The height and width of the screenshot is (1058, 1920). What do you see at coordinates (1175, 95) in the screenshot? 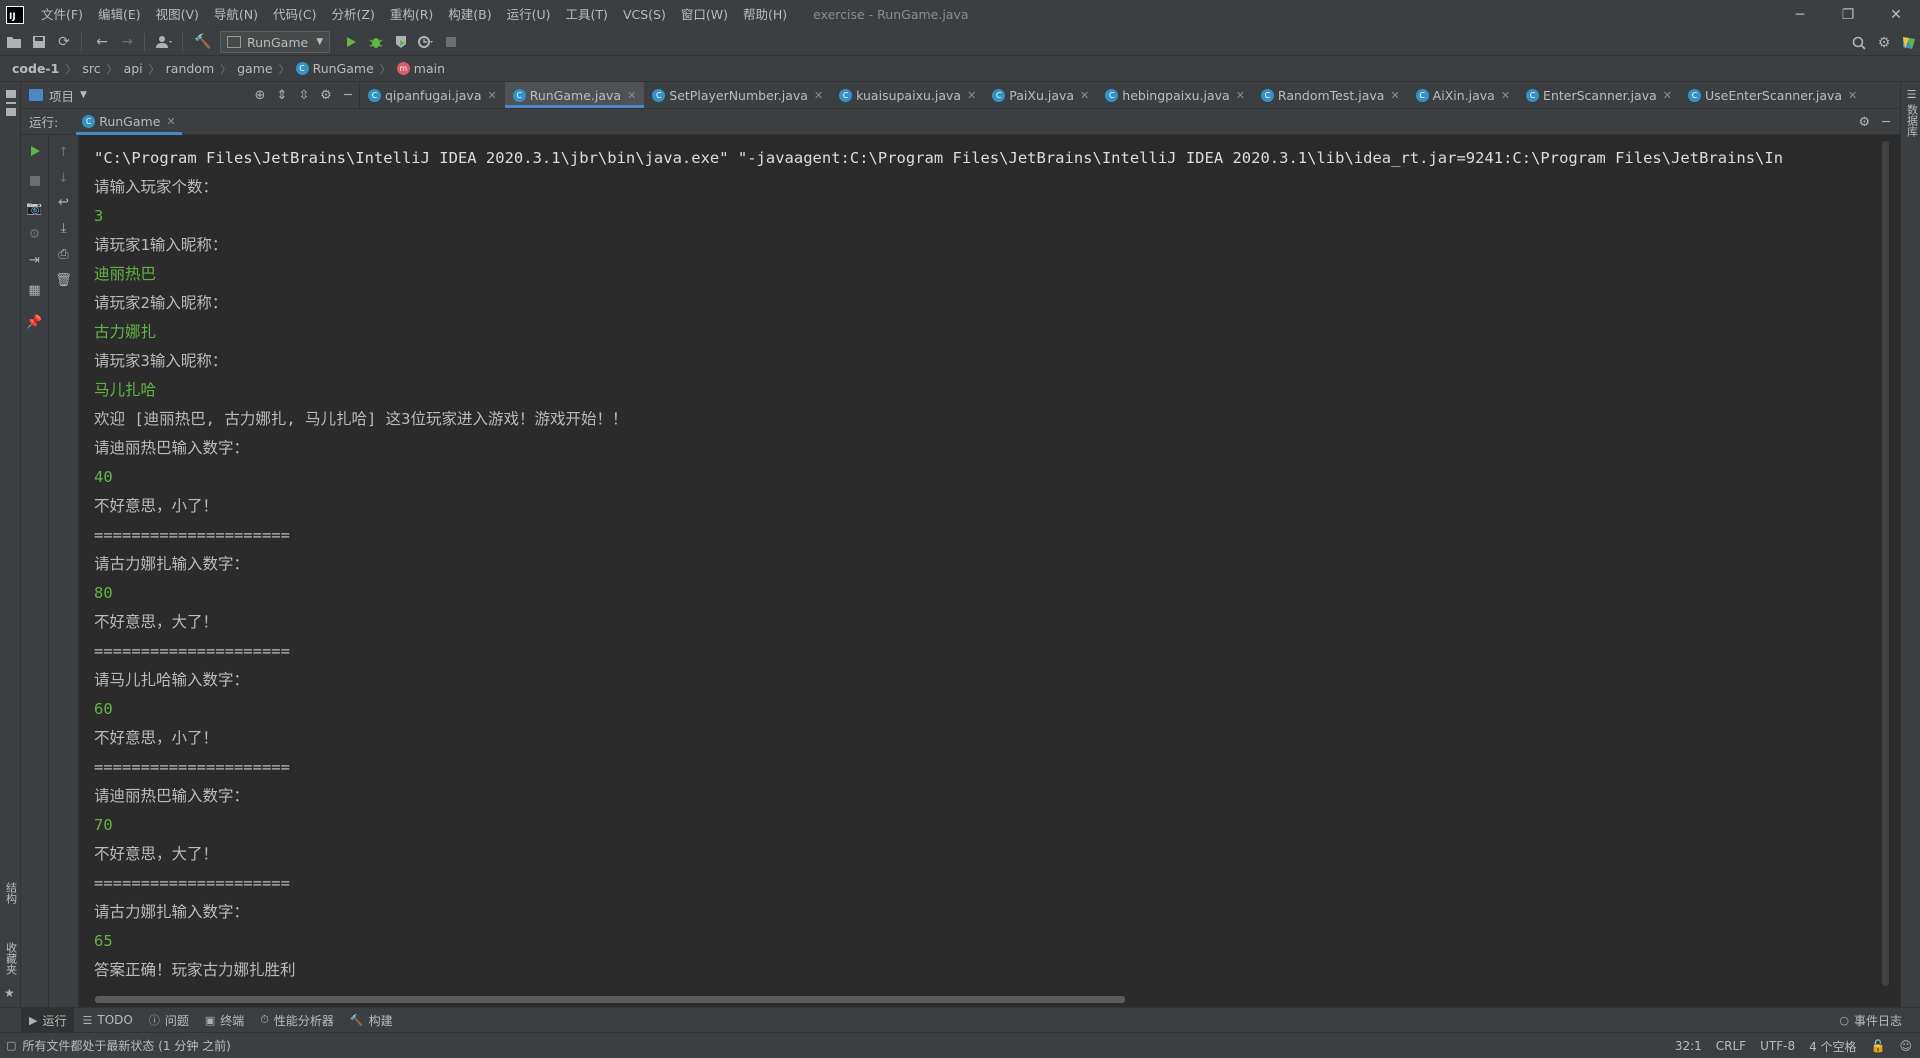
I see `editor-tab: Chebingpaixu.java ✕` at bounding box center [1175, 95].